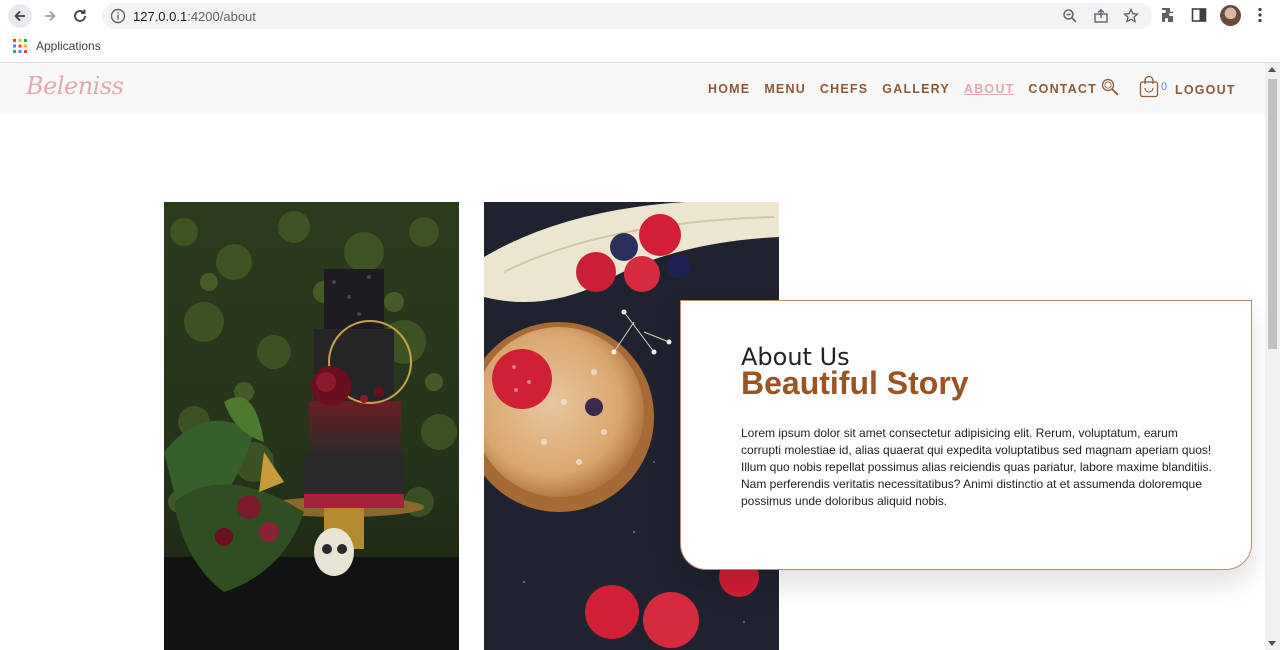 This screenshot has height=650, width=1280. I want to click on logout-link: LOGOUT, so click(1205, 90).